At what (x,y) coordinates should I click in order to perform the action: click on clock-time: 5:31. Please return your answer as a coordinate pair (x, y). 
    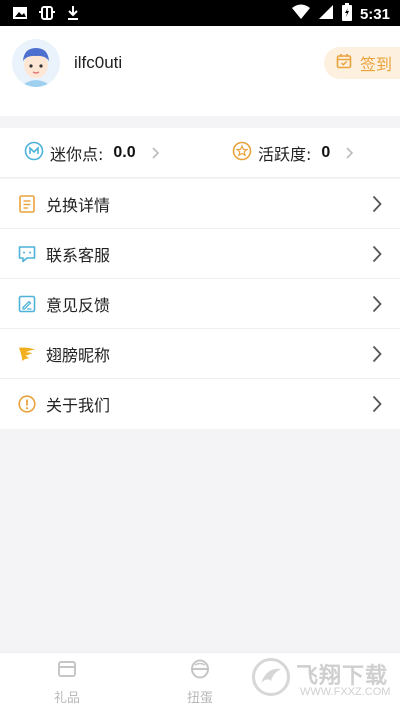
    Looking at the image, I should click on (374, 14).